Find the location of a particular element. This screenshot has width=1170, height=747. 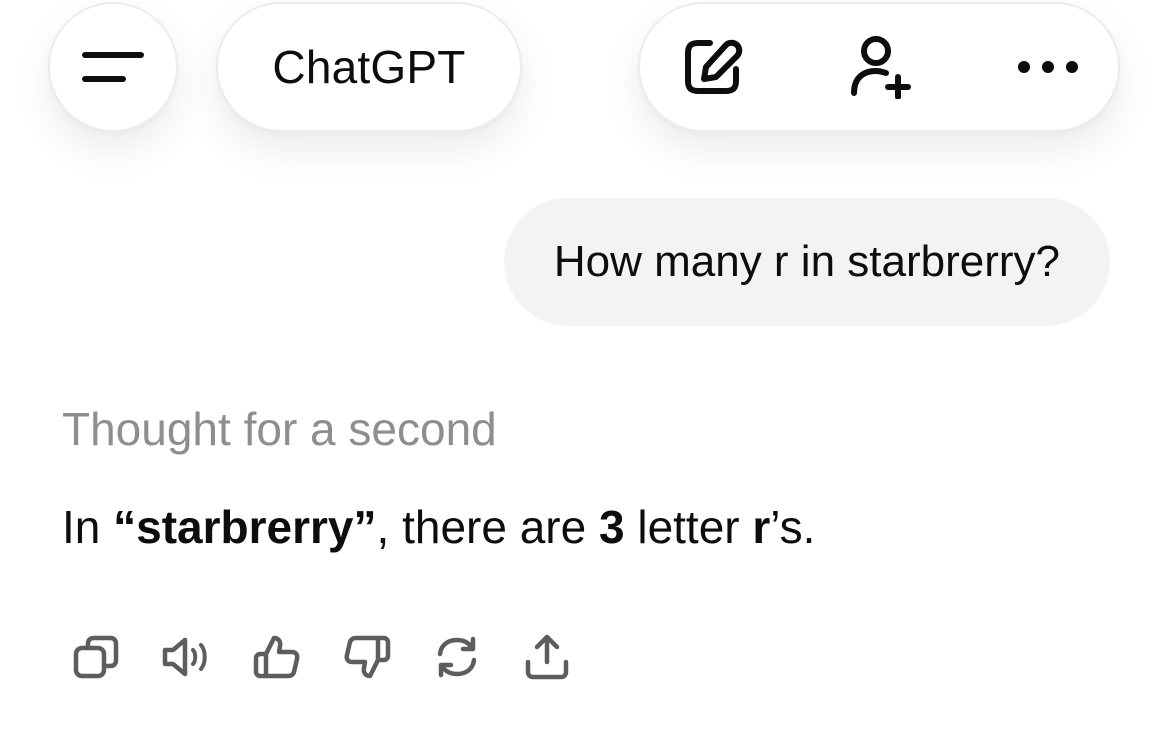

thought-summary: Thought for a second is located at coordinates (279, 429).